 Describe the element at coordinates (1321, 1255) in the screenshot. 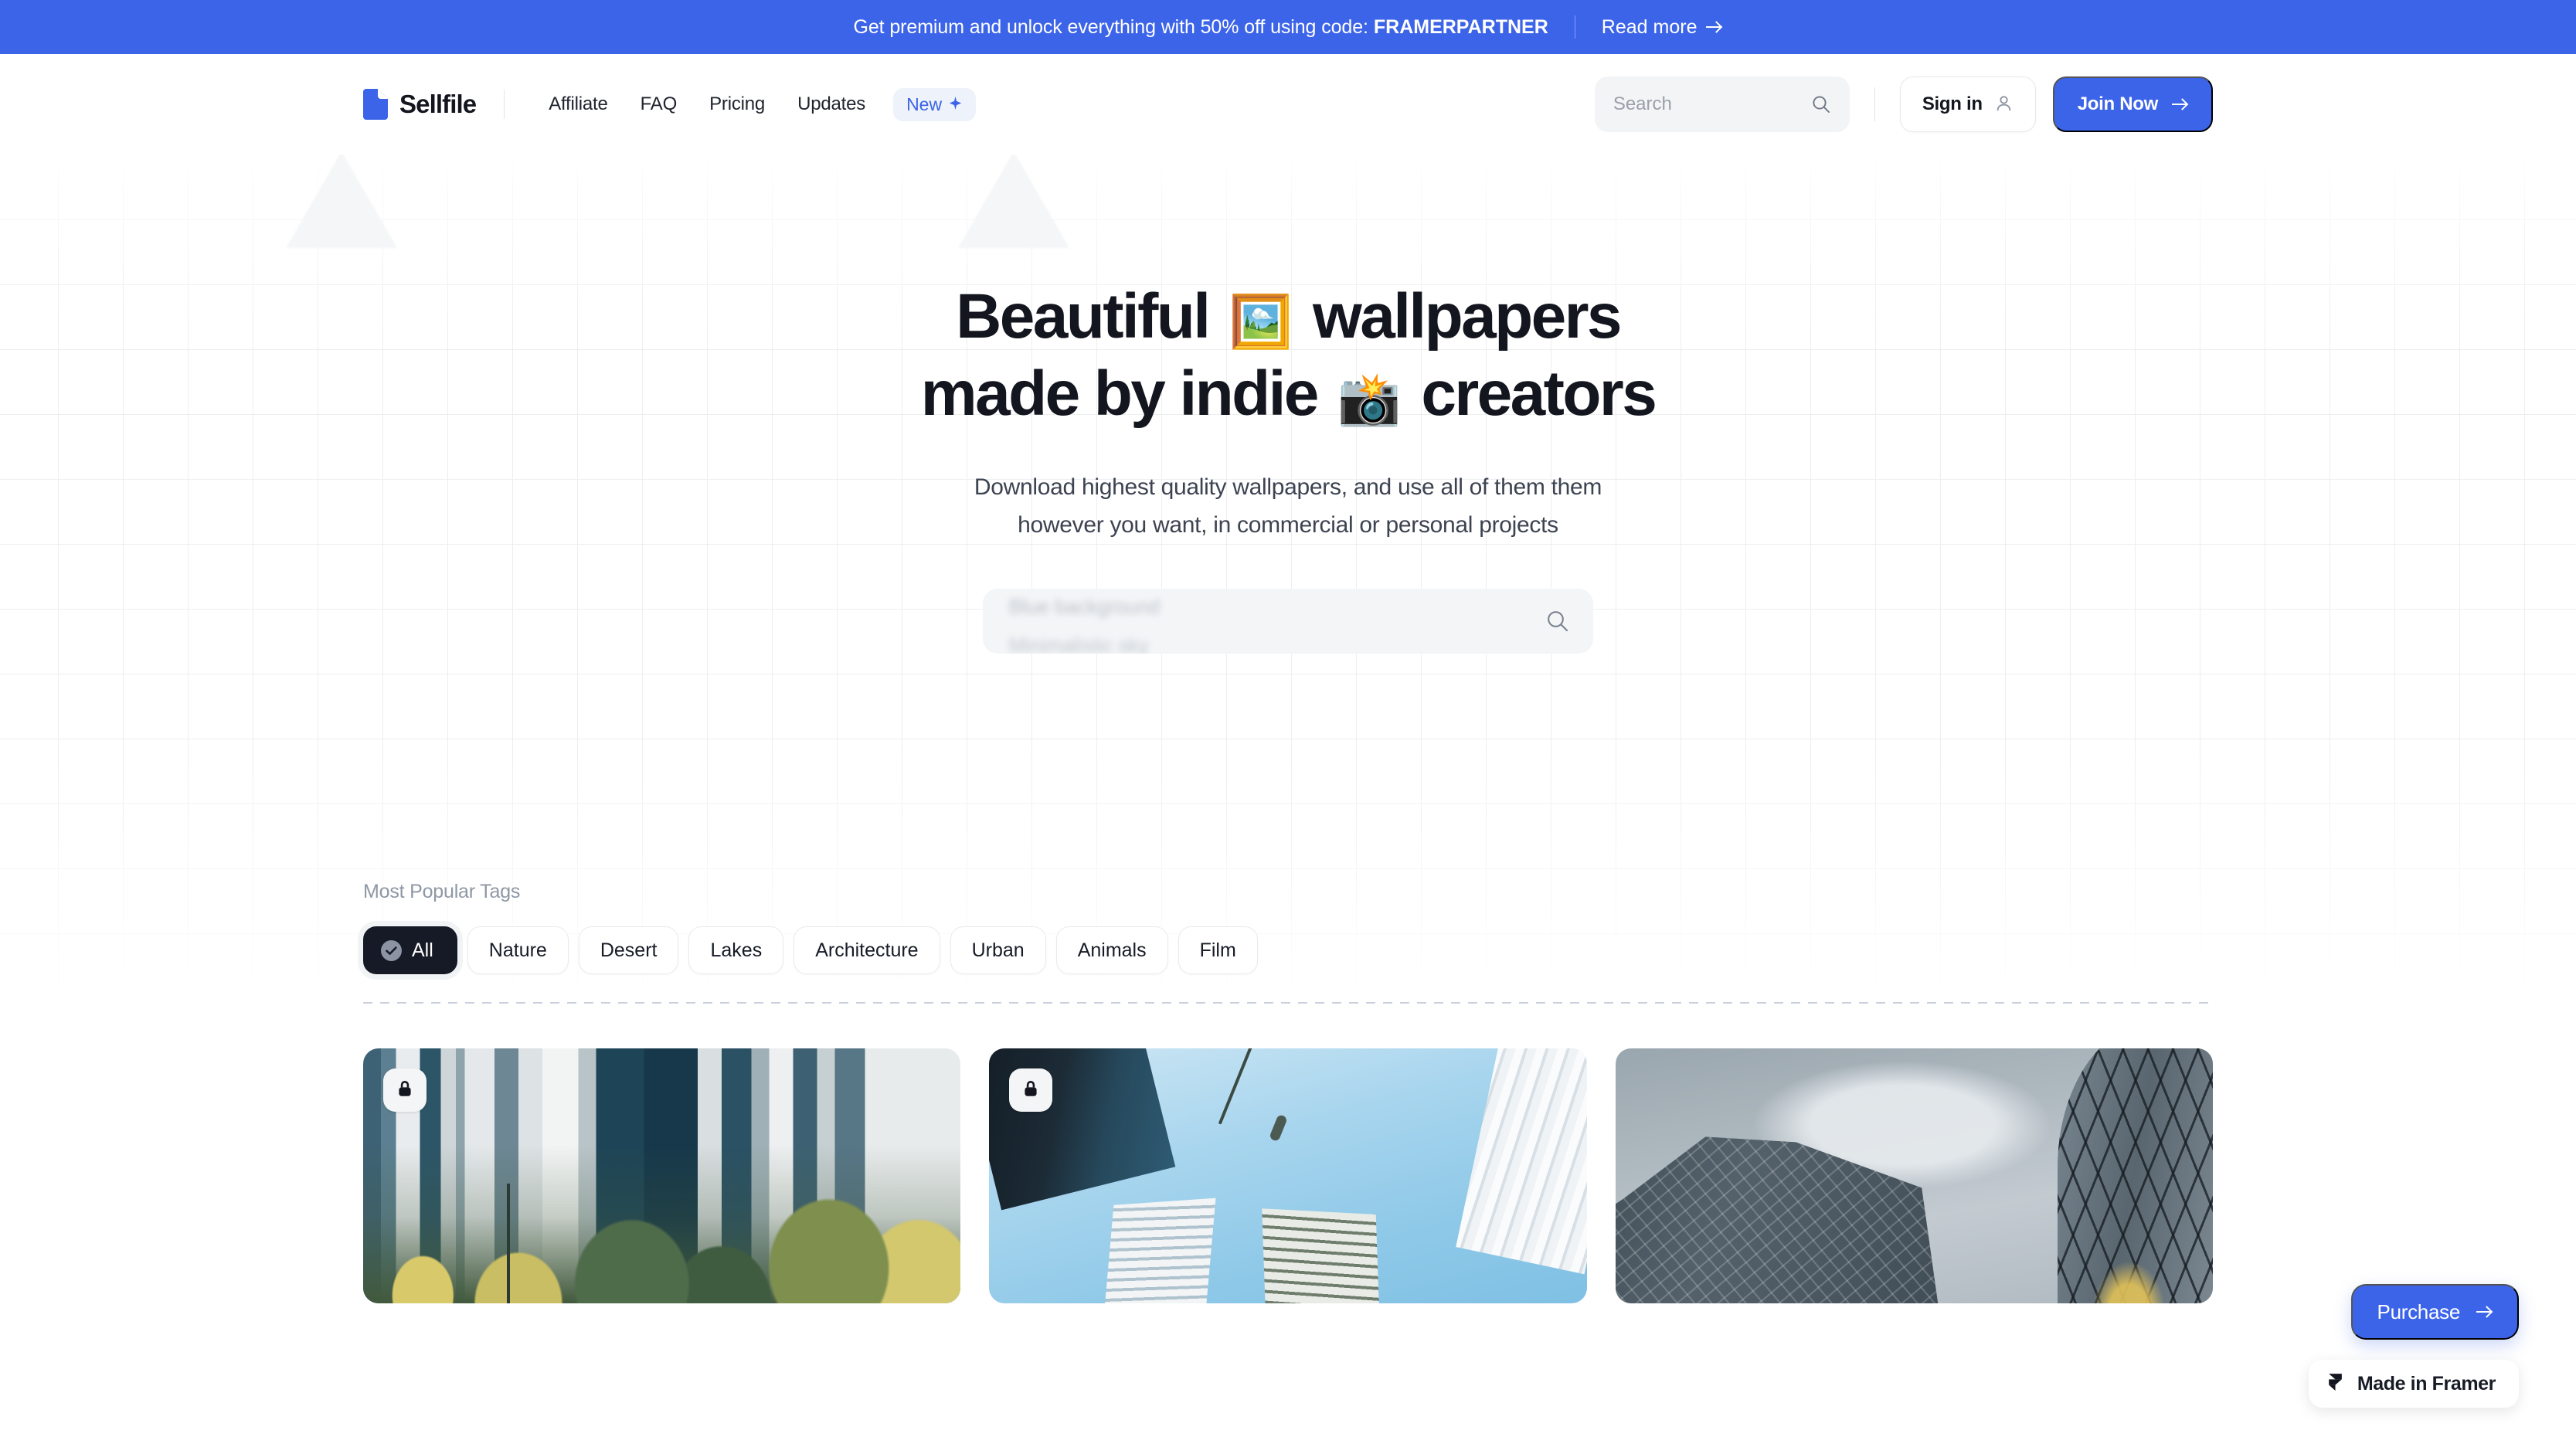

I see `wallpaper-tower-b` at that location.